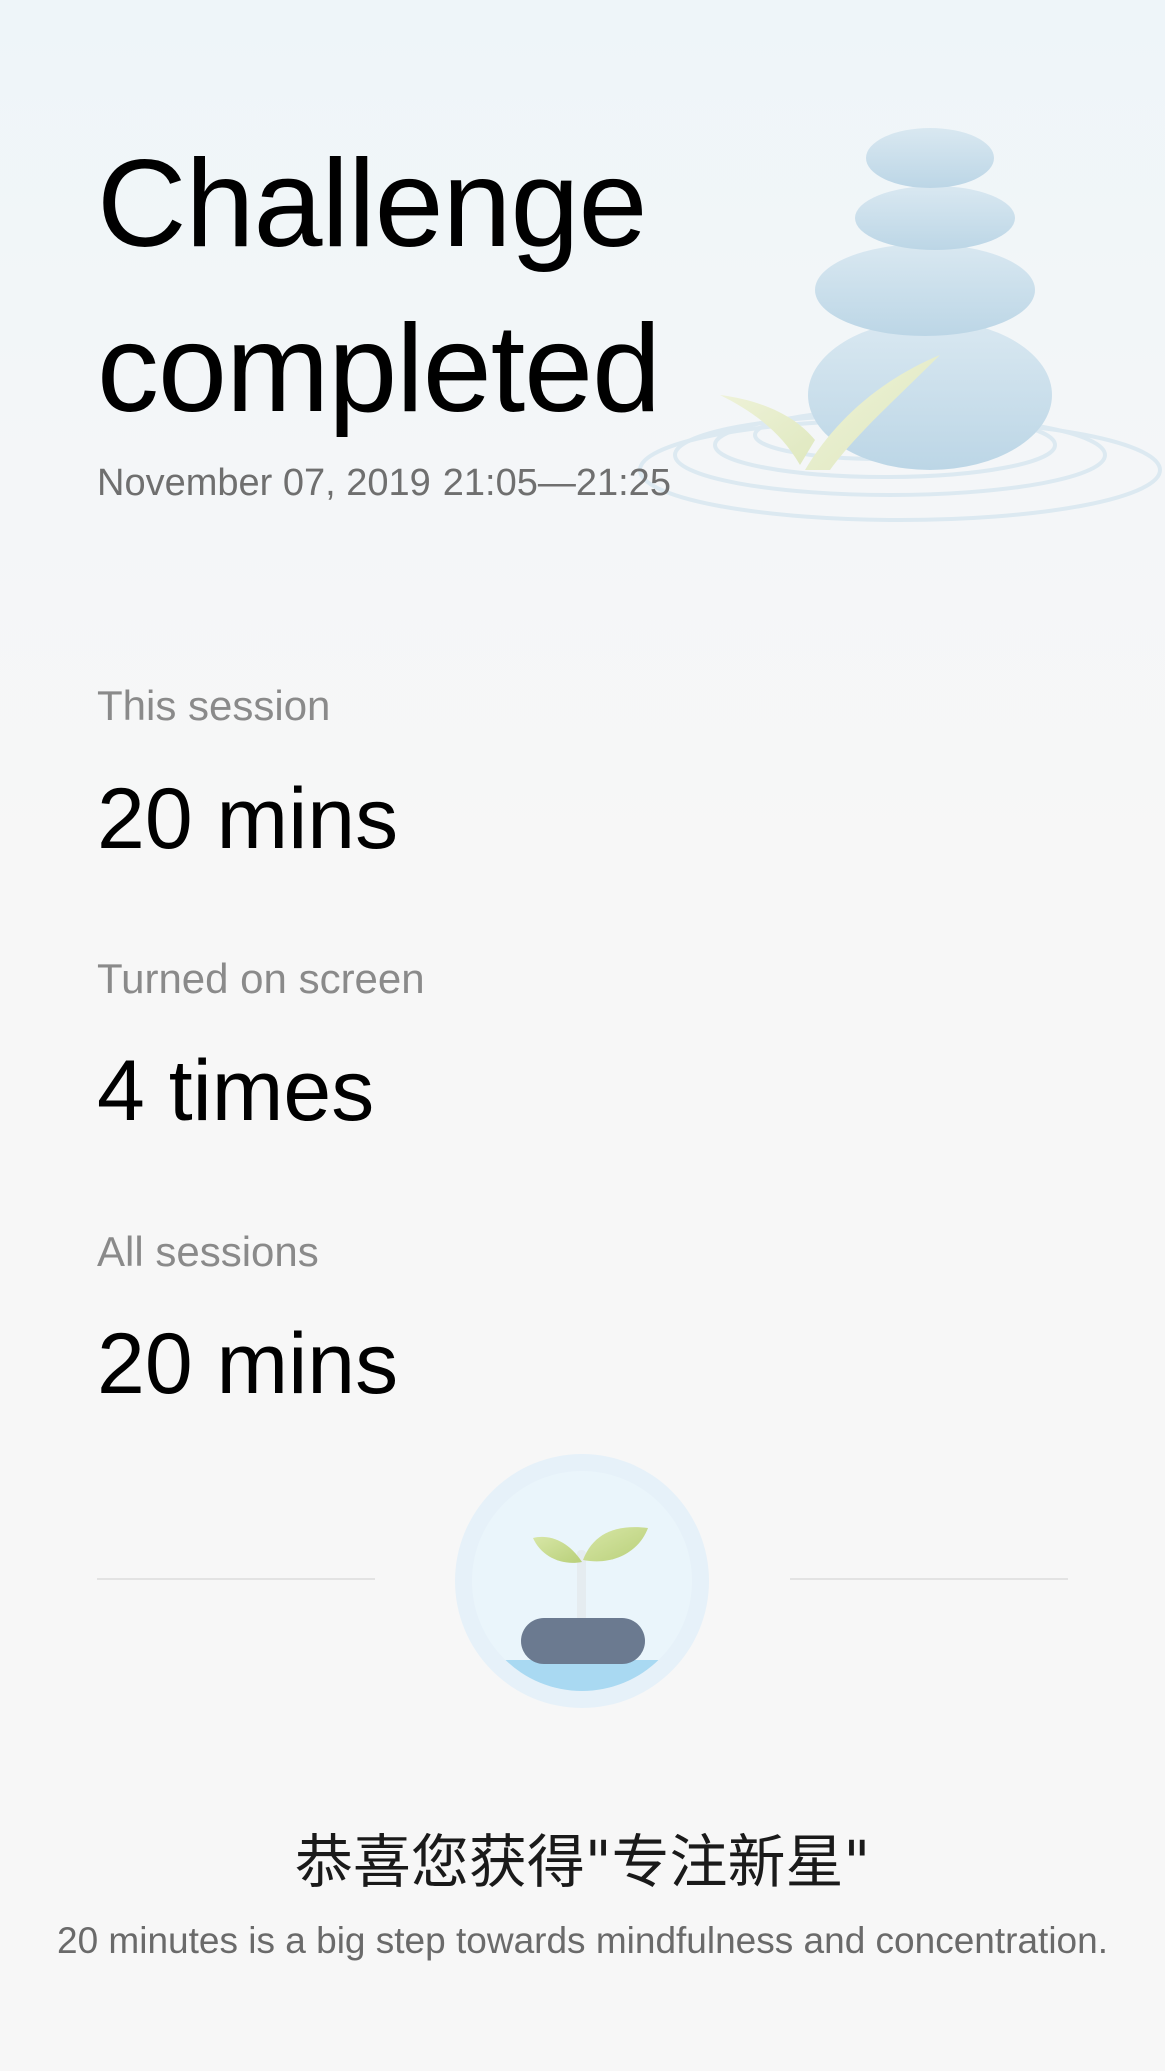 This screenshot has width=1165, height=2071. What do you see at coordinates (214, 705) in the screenshot?
I see `stat-label-this-session: This session` at bounding box center [214, 705].